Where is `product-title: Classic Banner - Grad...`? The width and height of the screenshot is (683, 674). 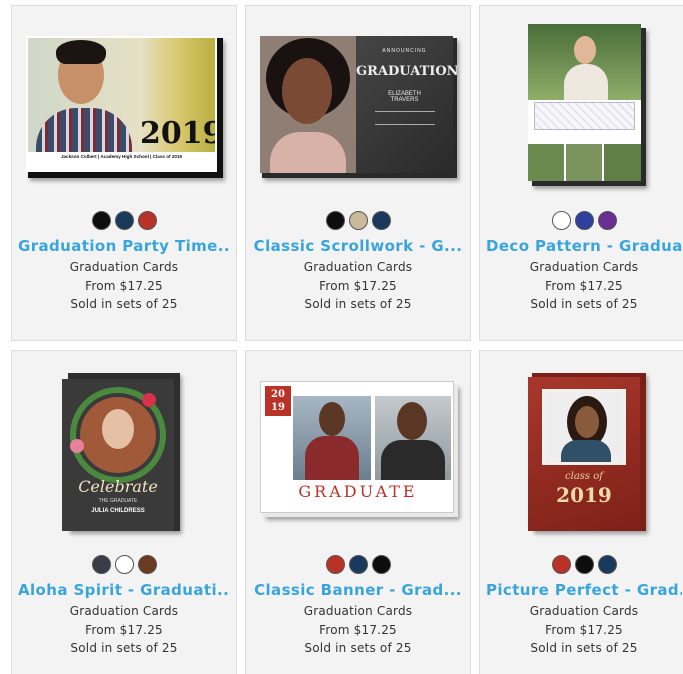
product-title: Classic Banner - Grad... is located at coordinates (358, 590).